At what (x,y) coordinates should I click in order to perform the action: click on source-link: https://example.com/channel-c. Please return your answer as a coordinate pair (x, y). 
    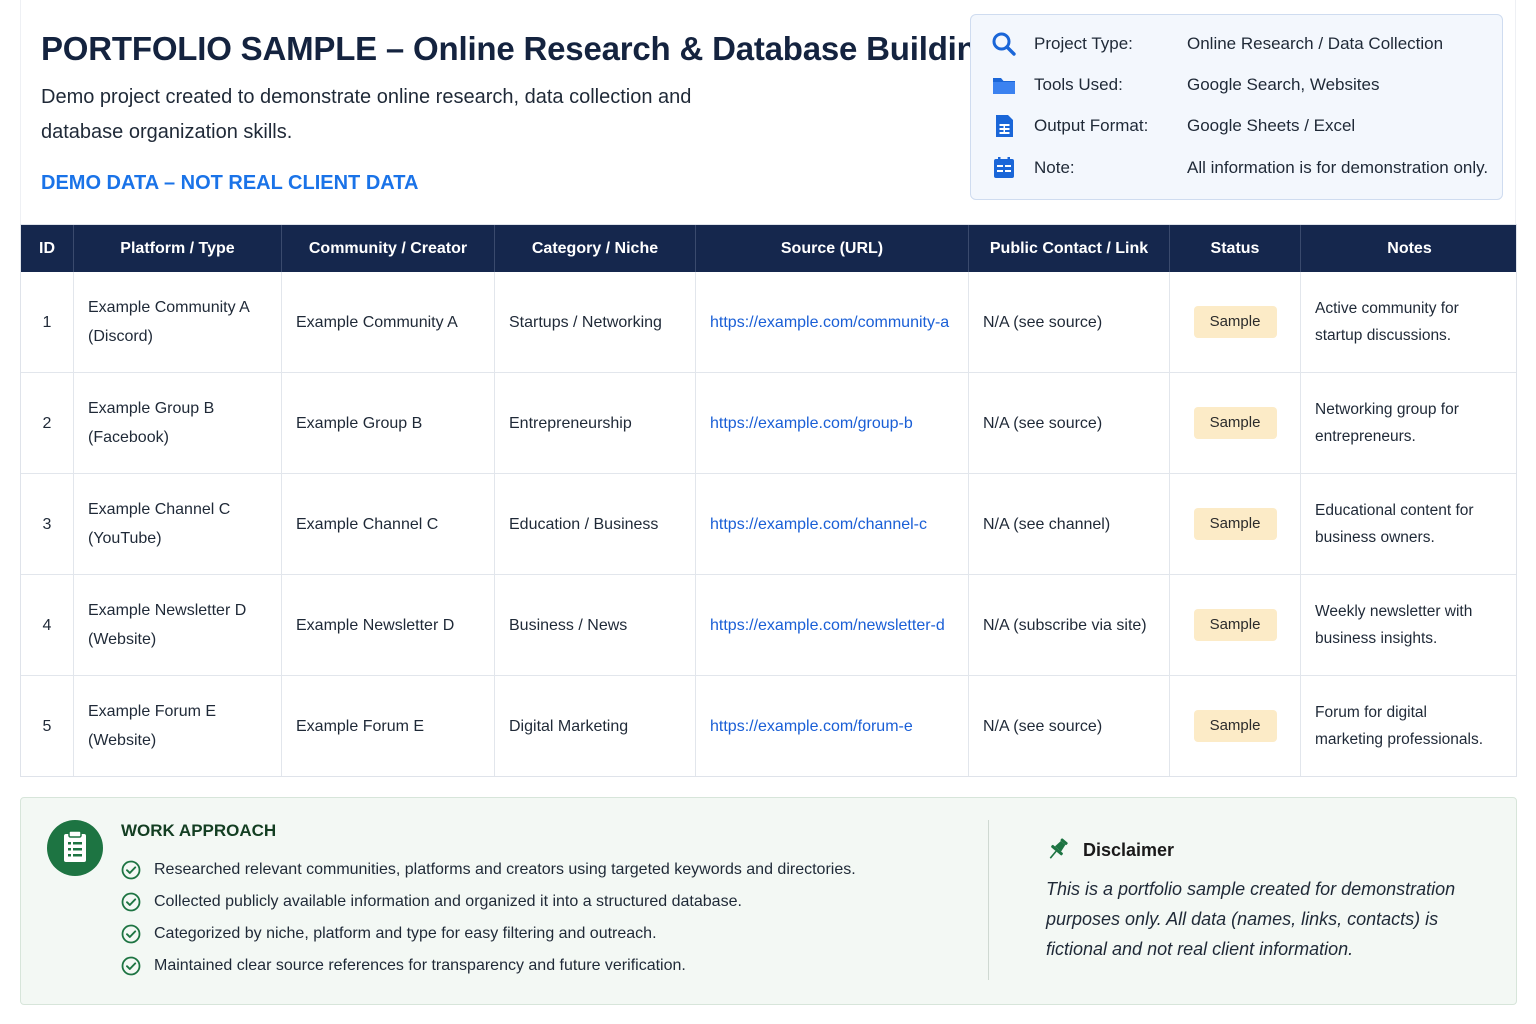
    Looking at the image, I should click on (815, 524).